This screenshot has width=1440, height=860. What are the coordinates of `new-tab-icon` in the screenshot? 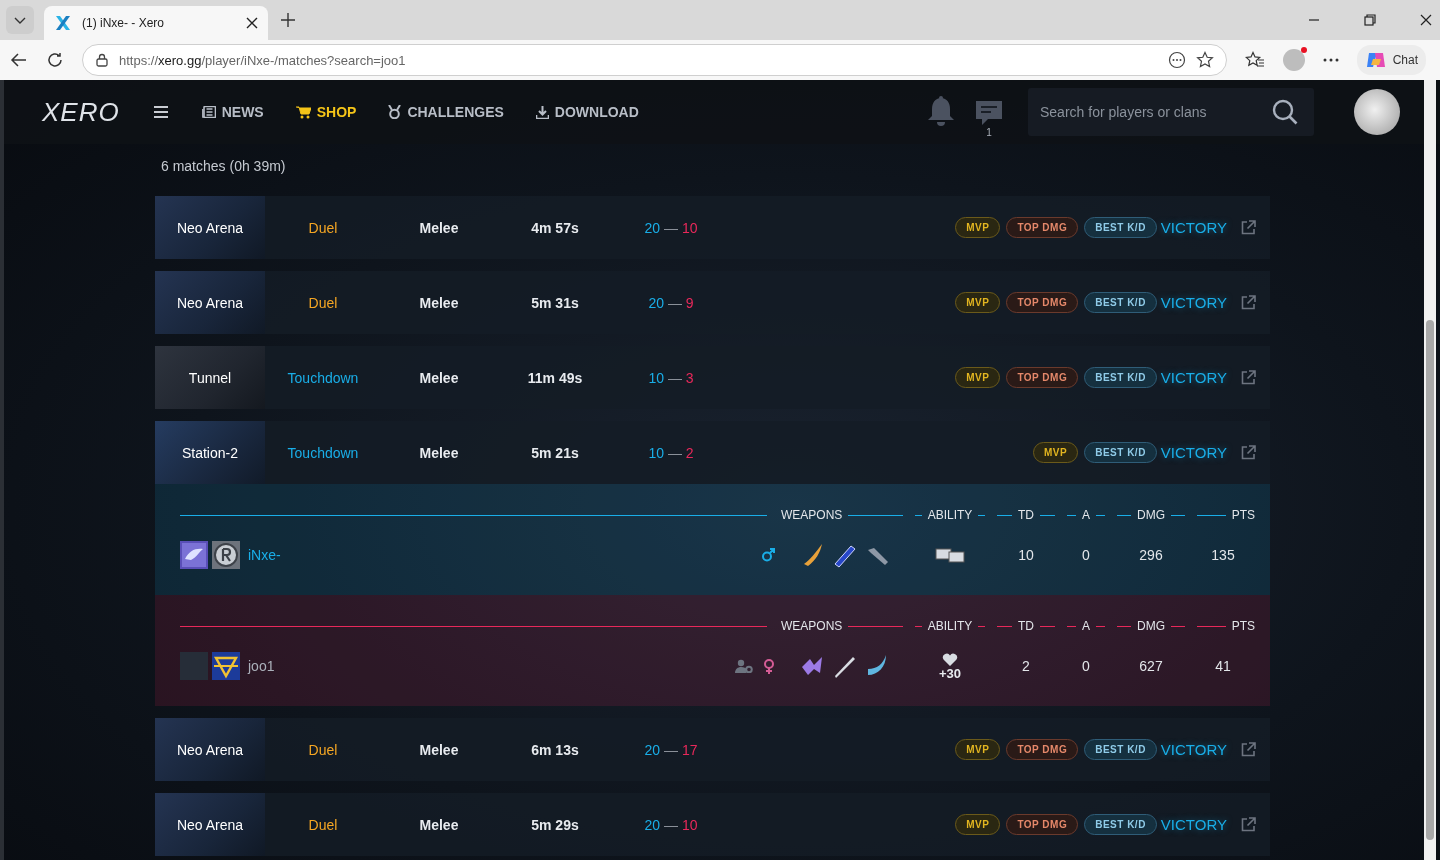 It's located at (288, 20).